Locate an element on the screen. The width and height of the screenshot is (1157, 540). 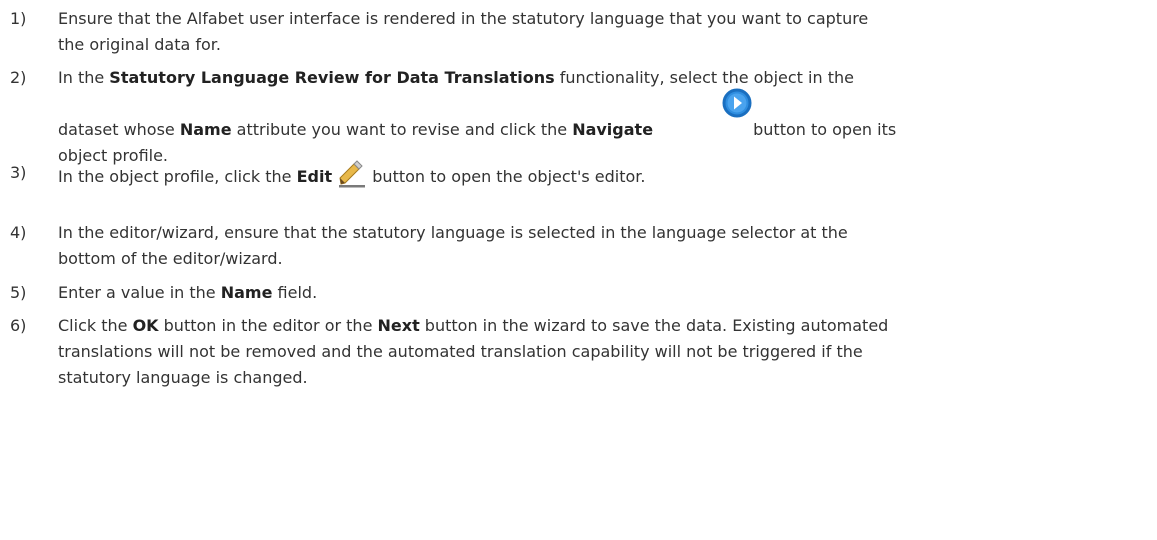
text-run: functionality, select the object in the is located at coordinates (704, 77).